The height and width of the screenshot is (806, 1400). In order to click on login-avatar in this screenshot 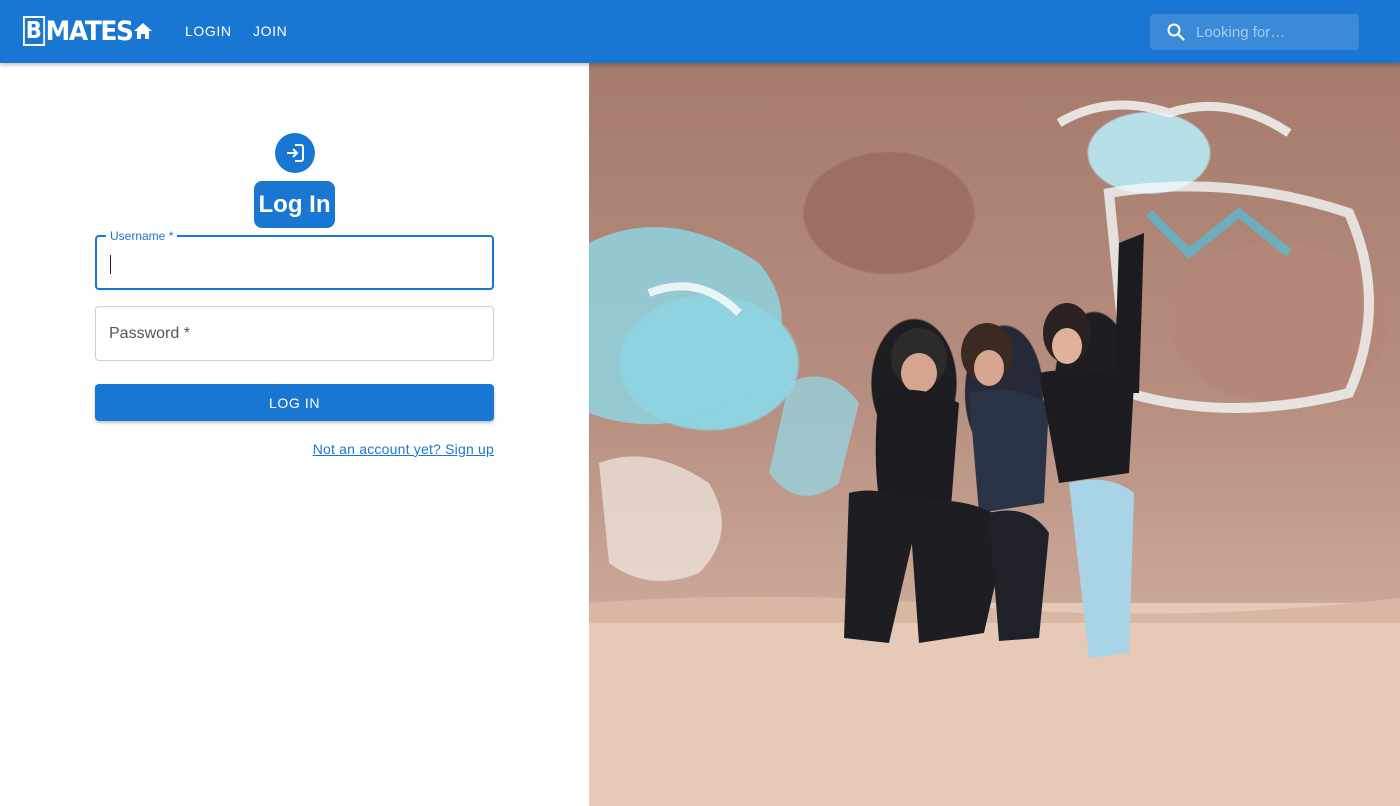, I will do `click(295, 153)`.